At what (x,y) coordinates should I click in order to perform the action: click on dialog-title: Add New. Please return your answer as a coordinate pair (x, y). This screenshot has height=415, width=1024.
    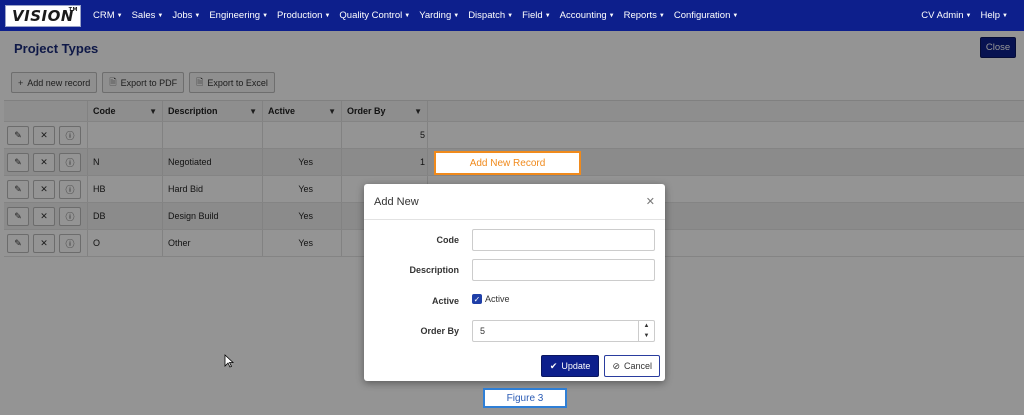
    Looking at the image, I should click on (396, 201).